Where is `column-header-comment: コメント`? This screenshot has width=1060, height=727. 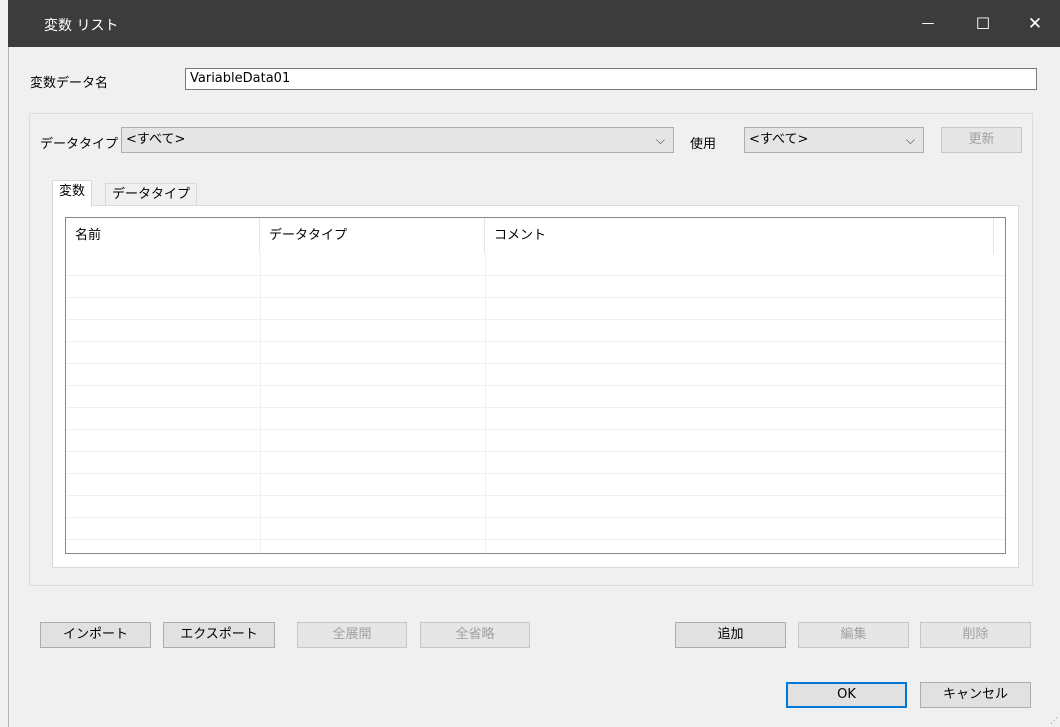 column-header-comment: コメント is located at coordinates (739, 236).